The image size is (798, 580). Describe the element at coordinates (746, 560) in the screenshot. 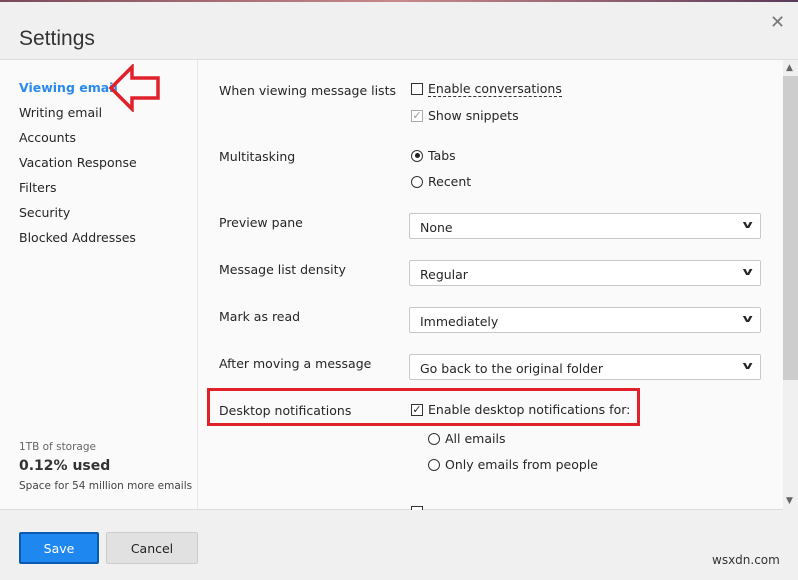

I see `watermark: wsxdn.com` at that location.